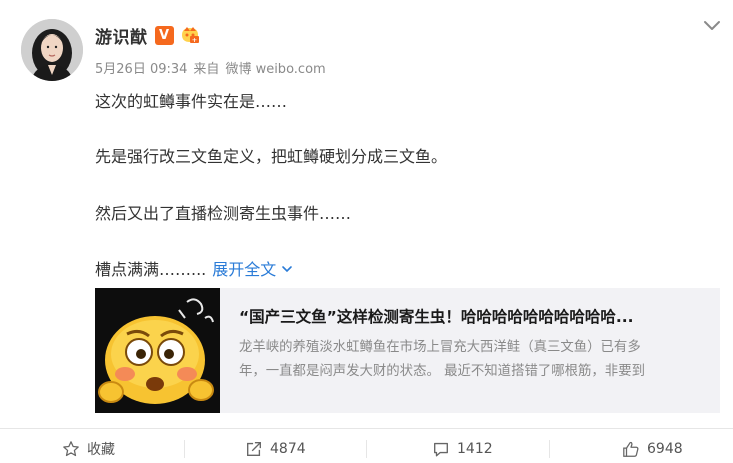 This screenshot has width=733, height=463. What do you see at coordinates (164, 35) in the screenshot?
I see `verified-icon: V` at bounding box center [164, 35].